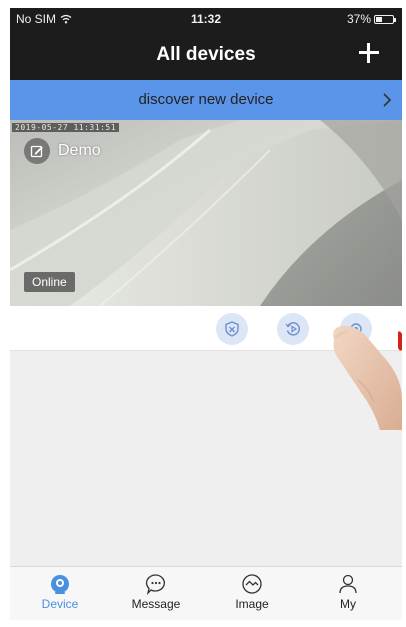 This screenshot has width=406, height=627. Describe the element at coordinates (156, 604) in the screenshot. I see `tab-message-label: Message` at that location.